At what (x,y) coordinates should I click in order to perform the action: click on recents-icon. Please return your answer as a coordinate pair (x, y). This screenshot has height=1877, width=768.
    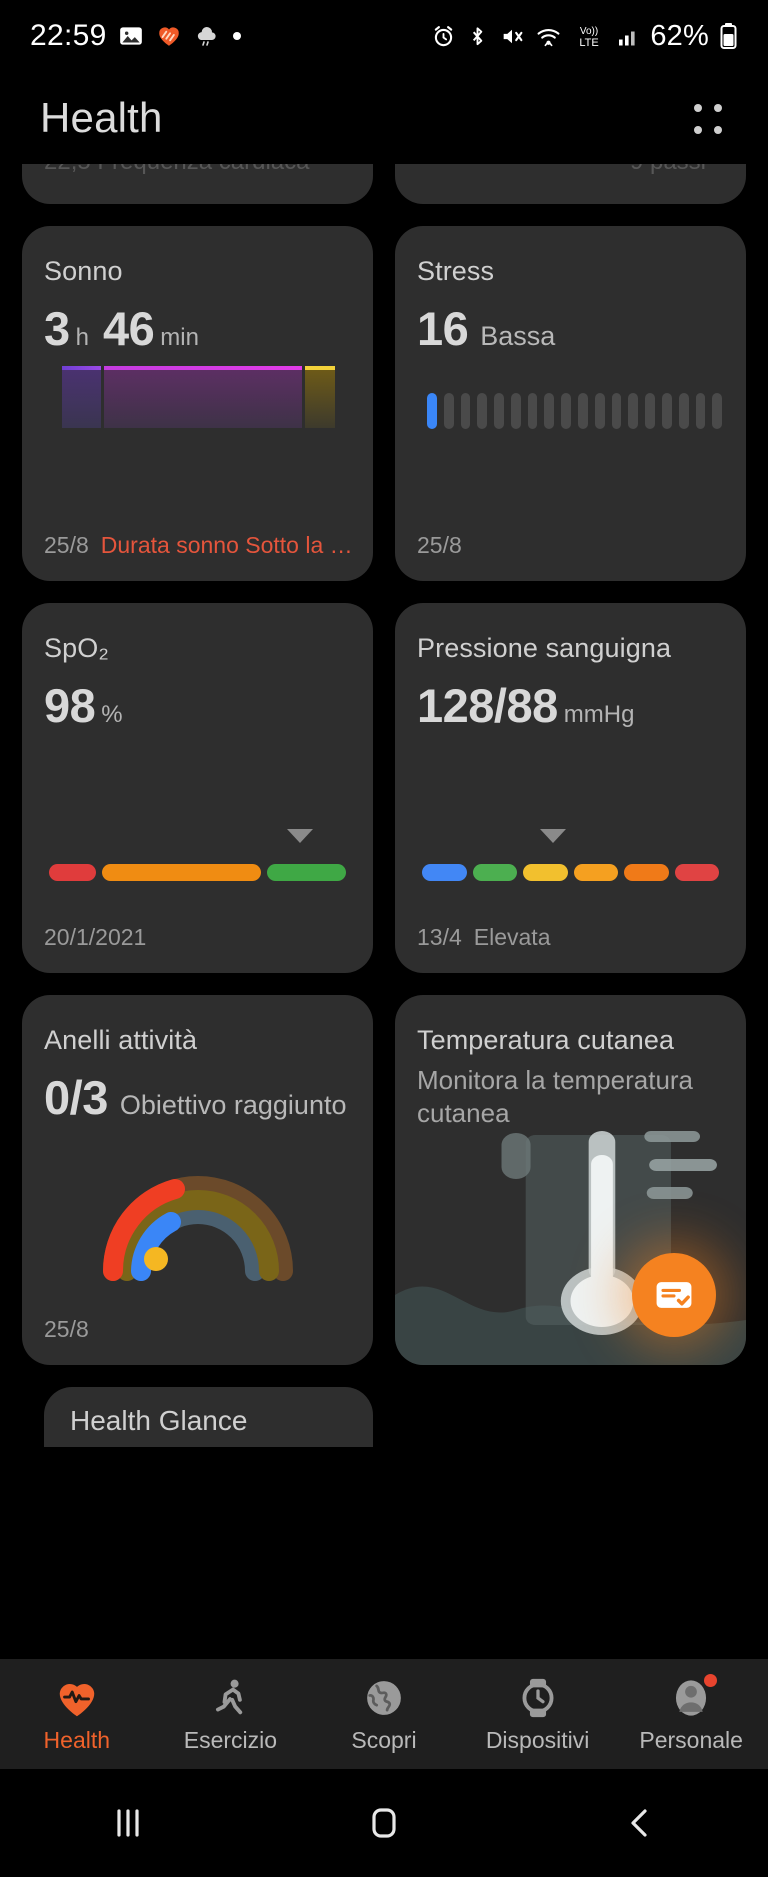
    Looking at the image, I should click on (128, 1823).